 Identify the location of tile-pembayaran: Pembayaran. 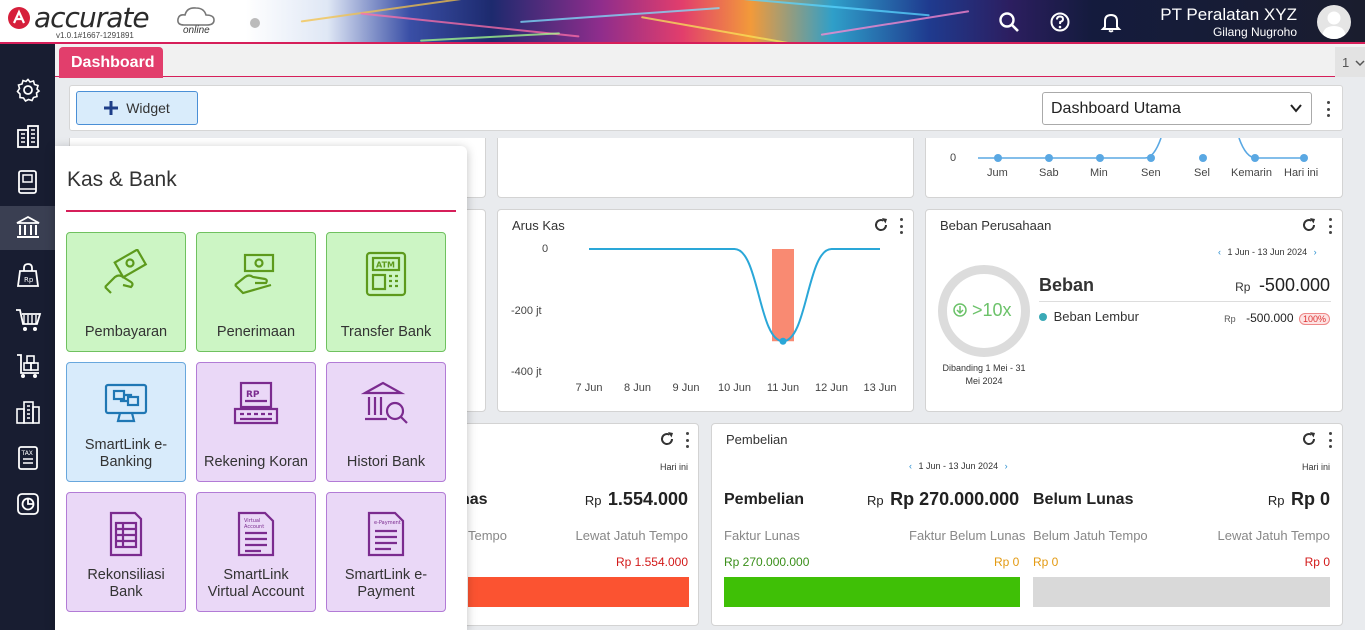
(126, 292).